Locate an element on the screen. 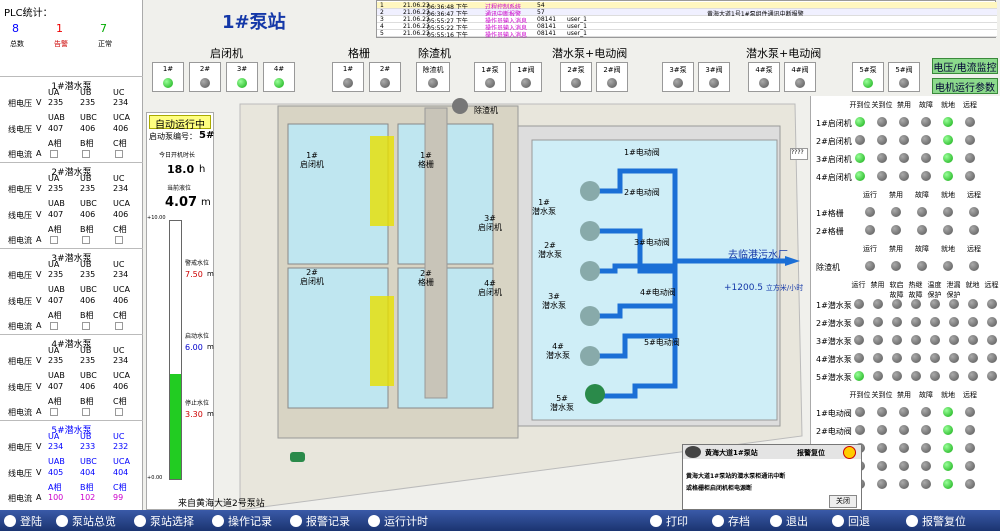 This screenshot has height=531, width=1000. header-ic: C相 is located at coordinates (120, 487).